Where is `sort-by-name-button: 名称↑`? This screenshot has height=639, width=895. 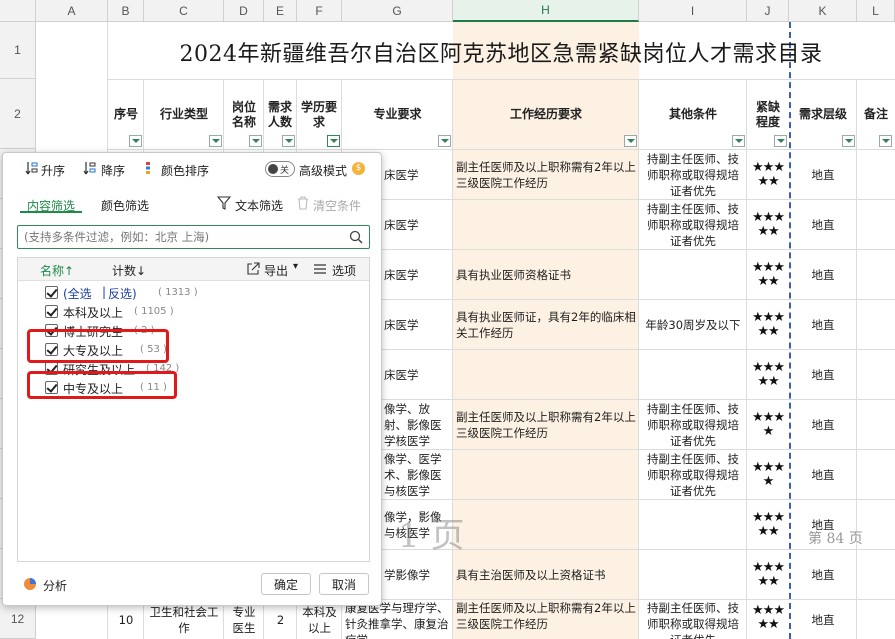 sort-by-name-button: 名称↑ is located at coordinates (57, 270).